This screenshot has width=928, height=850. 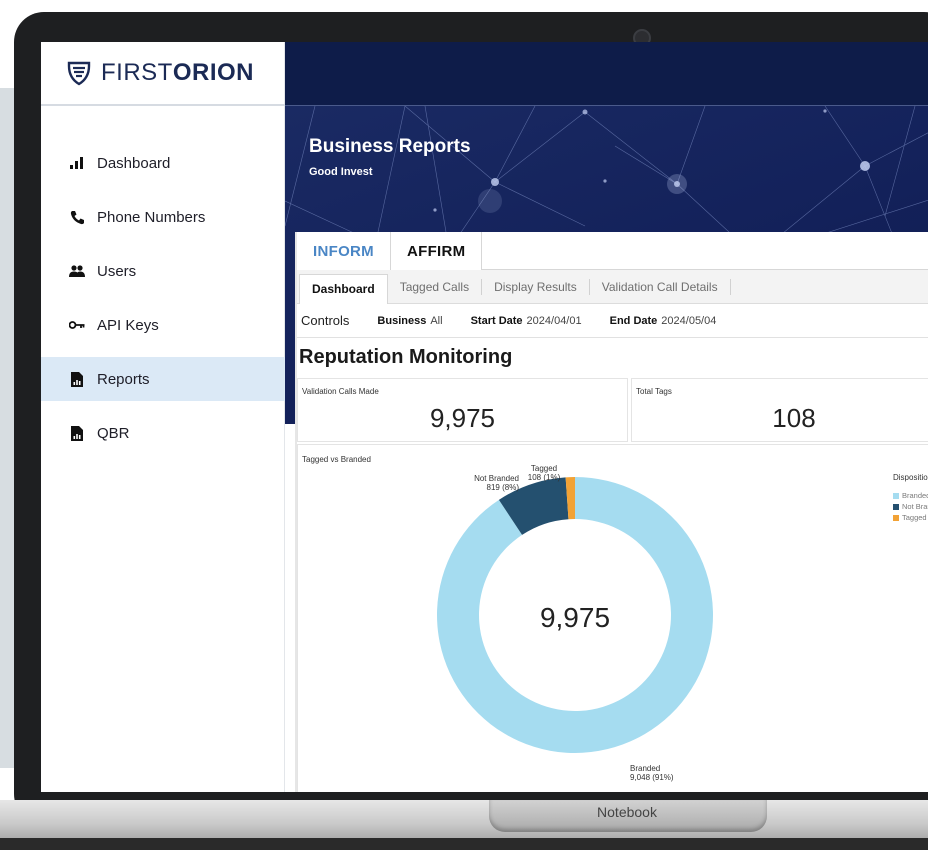 What do you see at coordinates (113, 433) in the screenshot?
I see `sidebar-item-label: QBR` at bounding box center [113, 433].